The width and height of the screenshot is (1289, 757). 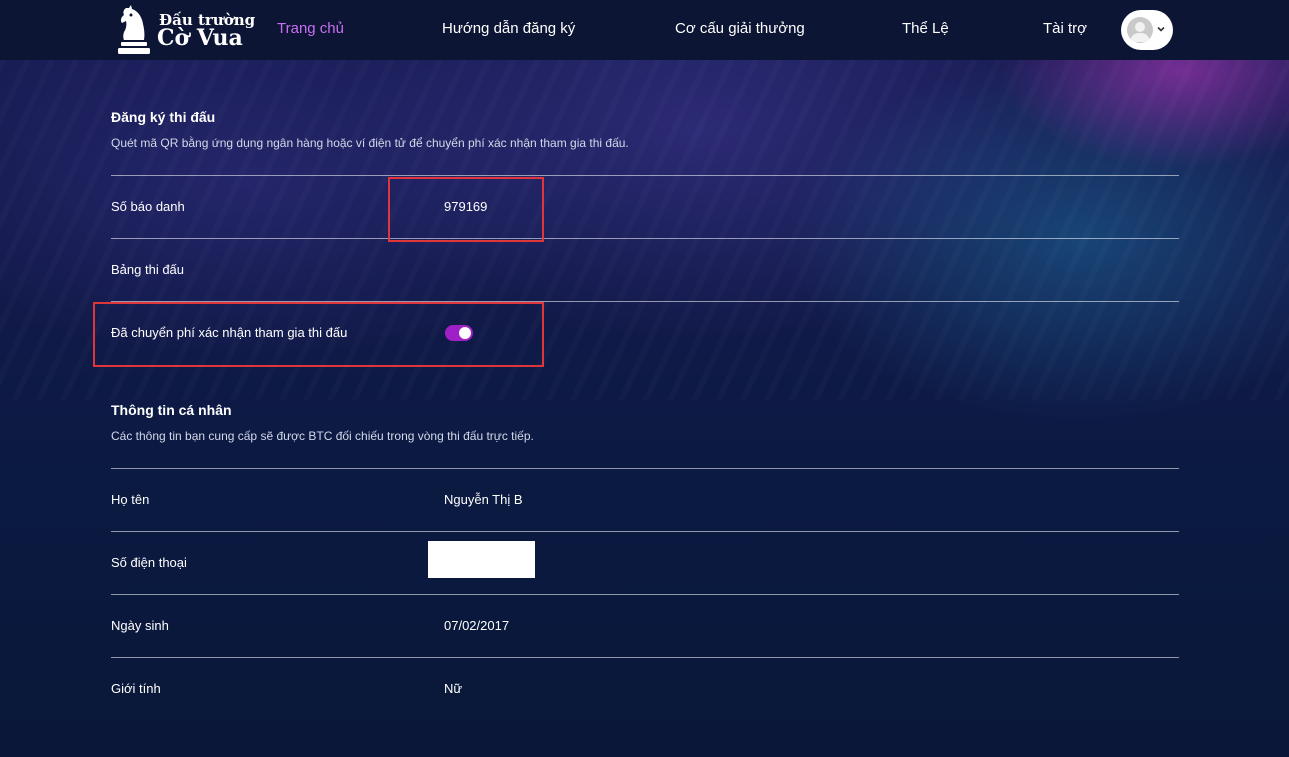 I want to click on phone-value-redacted, so click(x=481, y=559).